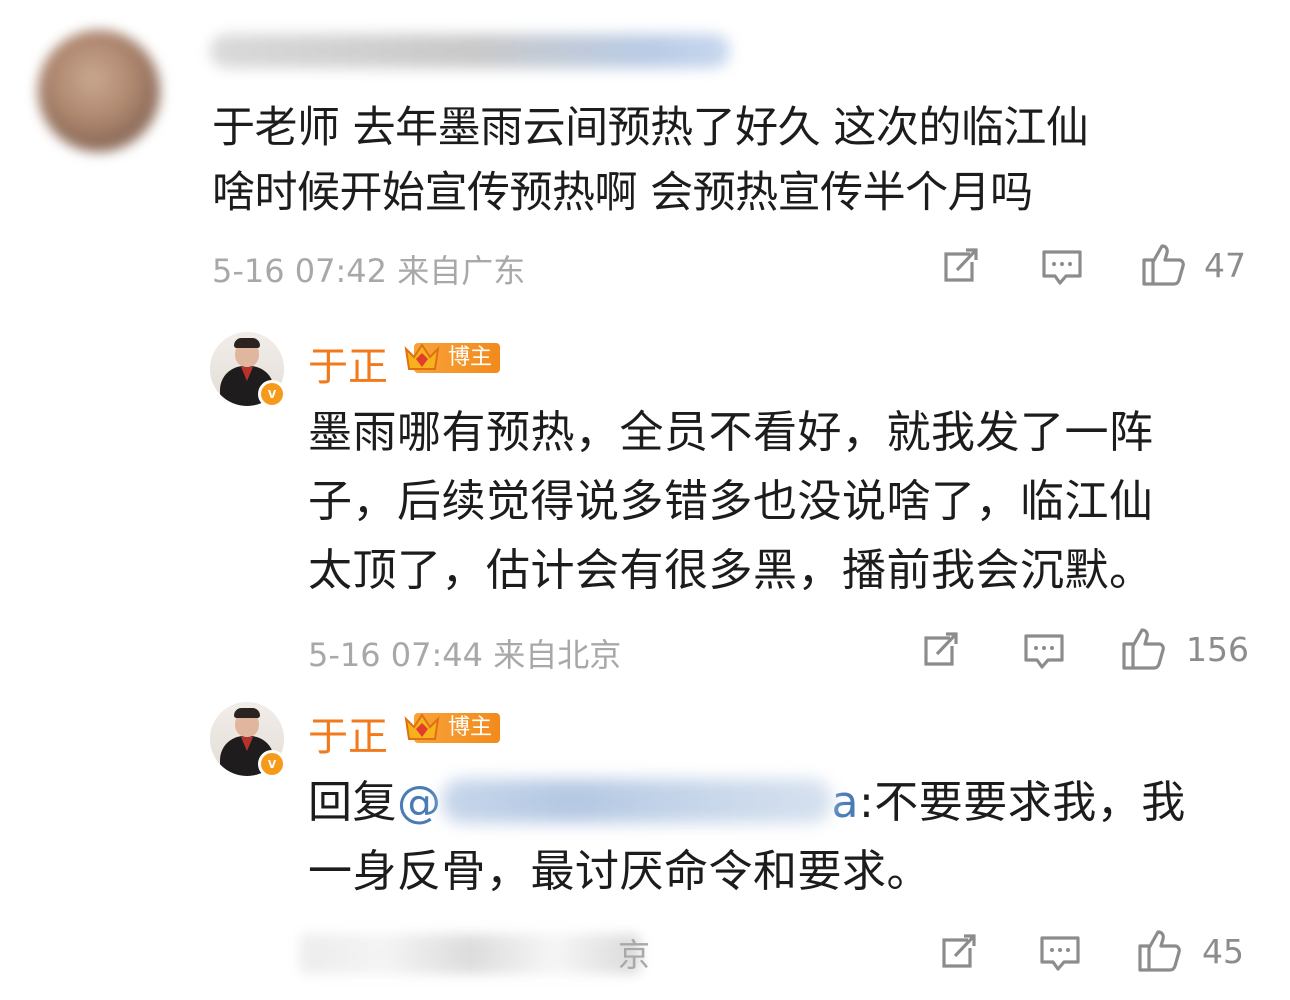  I want to click on commenter-name-blurred, so click(470, 51).